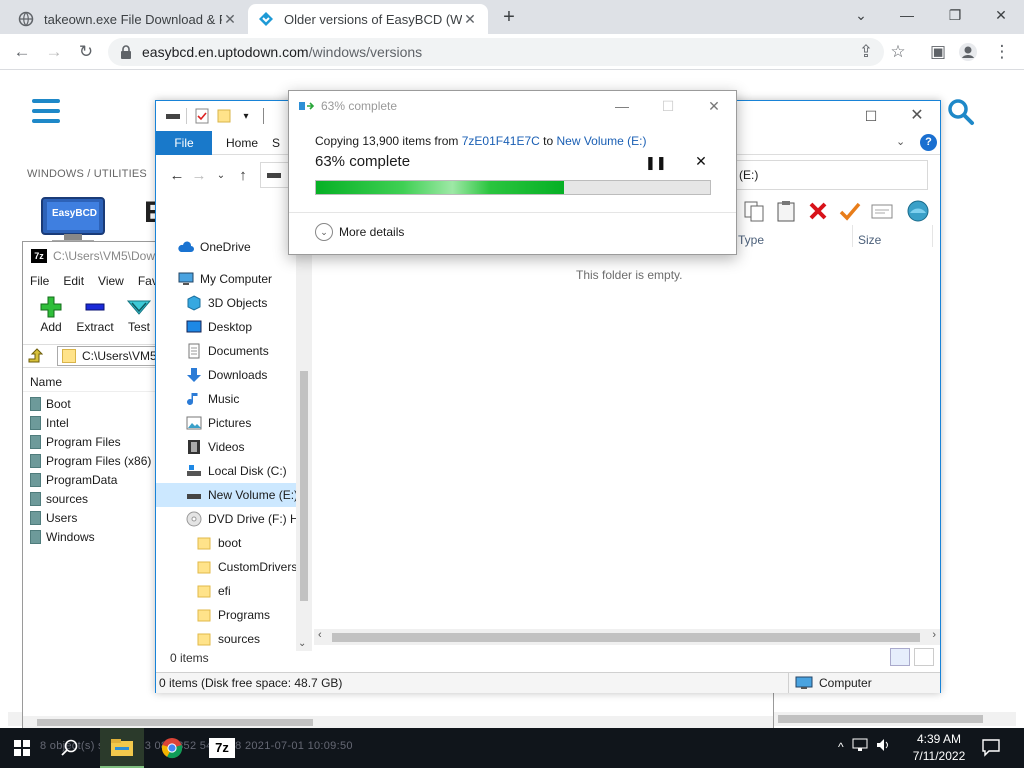  I want to click on list-item: Intel, so click(90, 422).